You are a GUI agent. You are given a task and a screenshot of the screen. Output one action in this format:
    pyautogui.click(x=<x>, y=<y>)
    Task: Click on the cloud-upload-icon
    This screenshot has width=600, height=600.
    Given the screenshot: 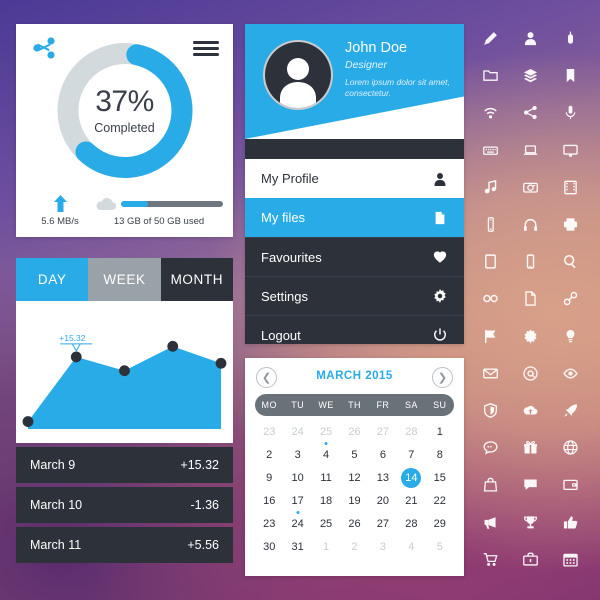 What is the action you would take?
    pyautogui.click(x=530, y=410)
    